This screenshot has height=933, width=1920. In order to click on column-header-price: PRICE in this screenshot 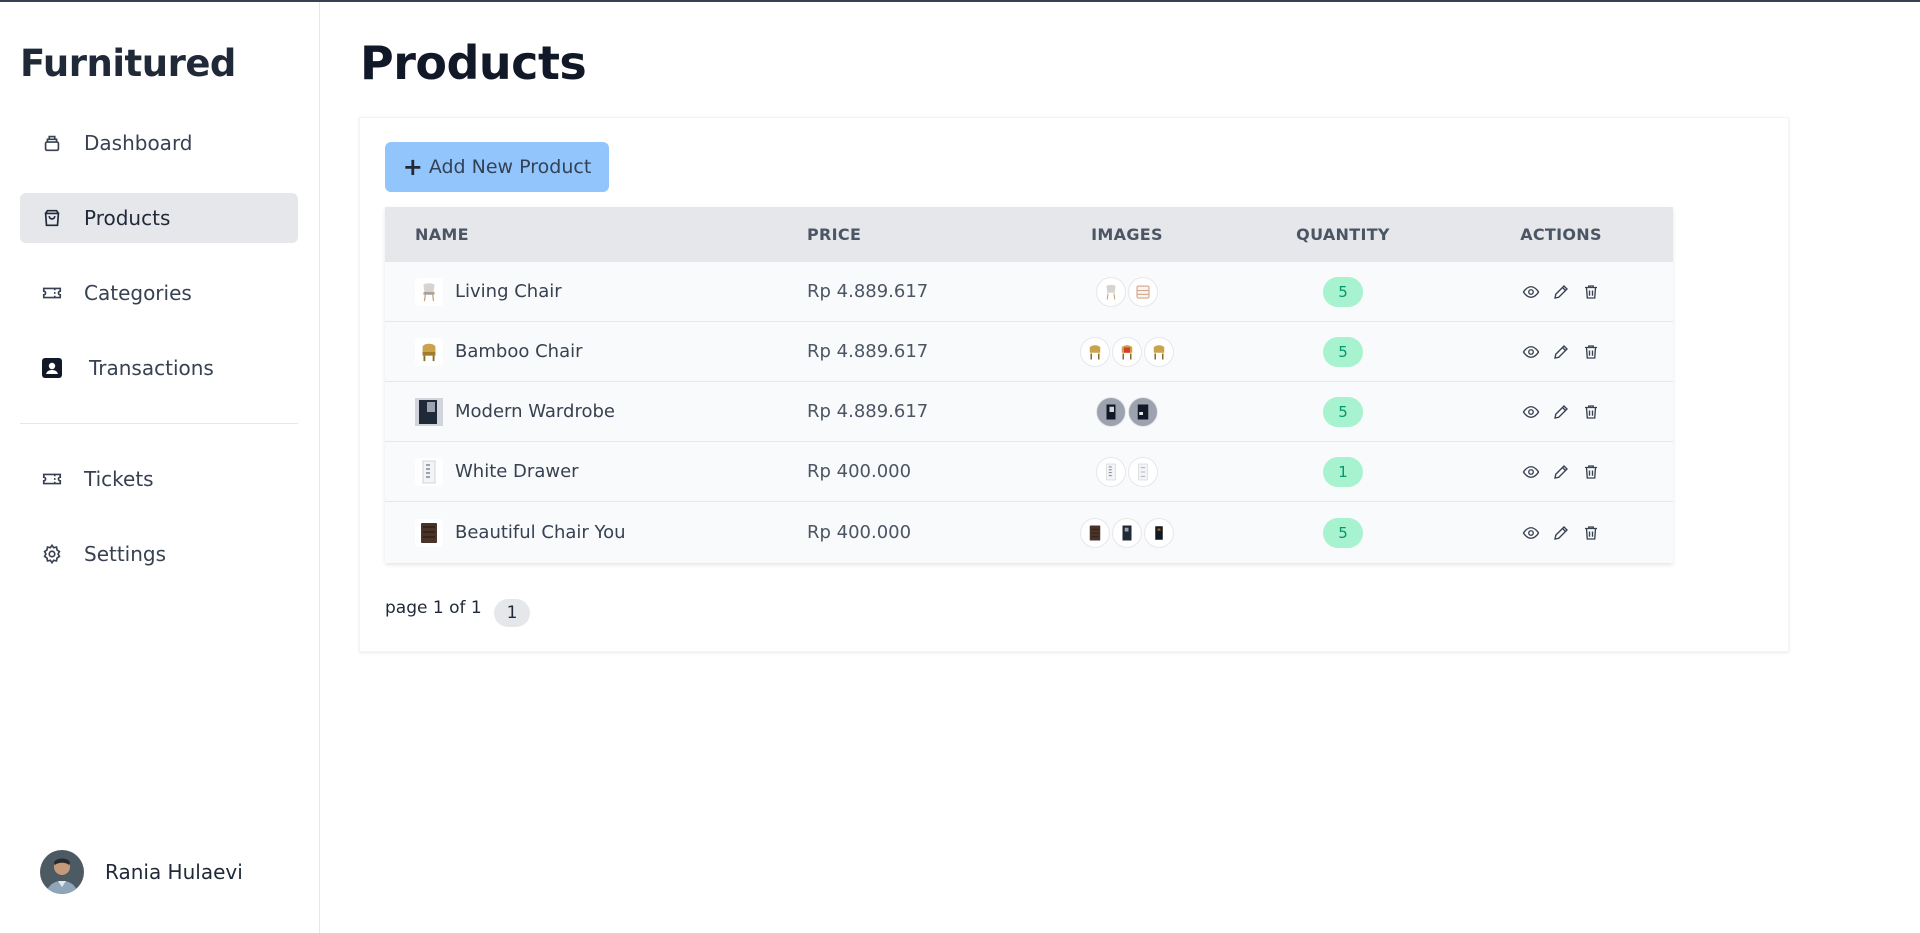, I will do `click(897, 234)`.